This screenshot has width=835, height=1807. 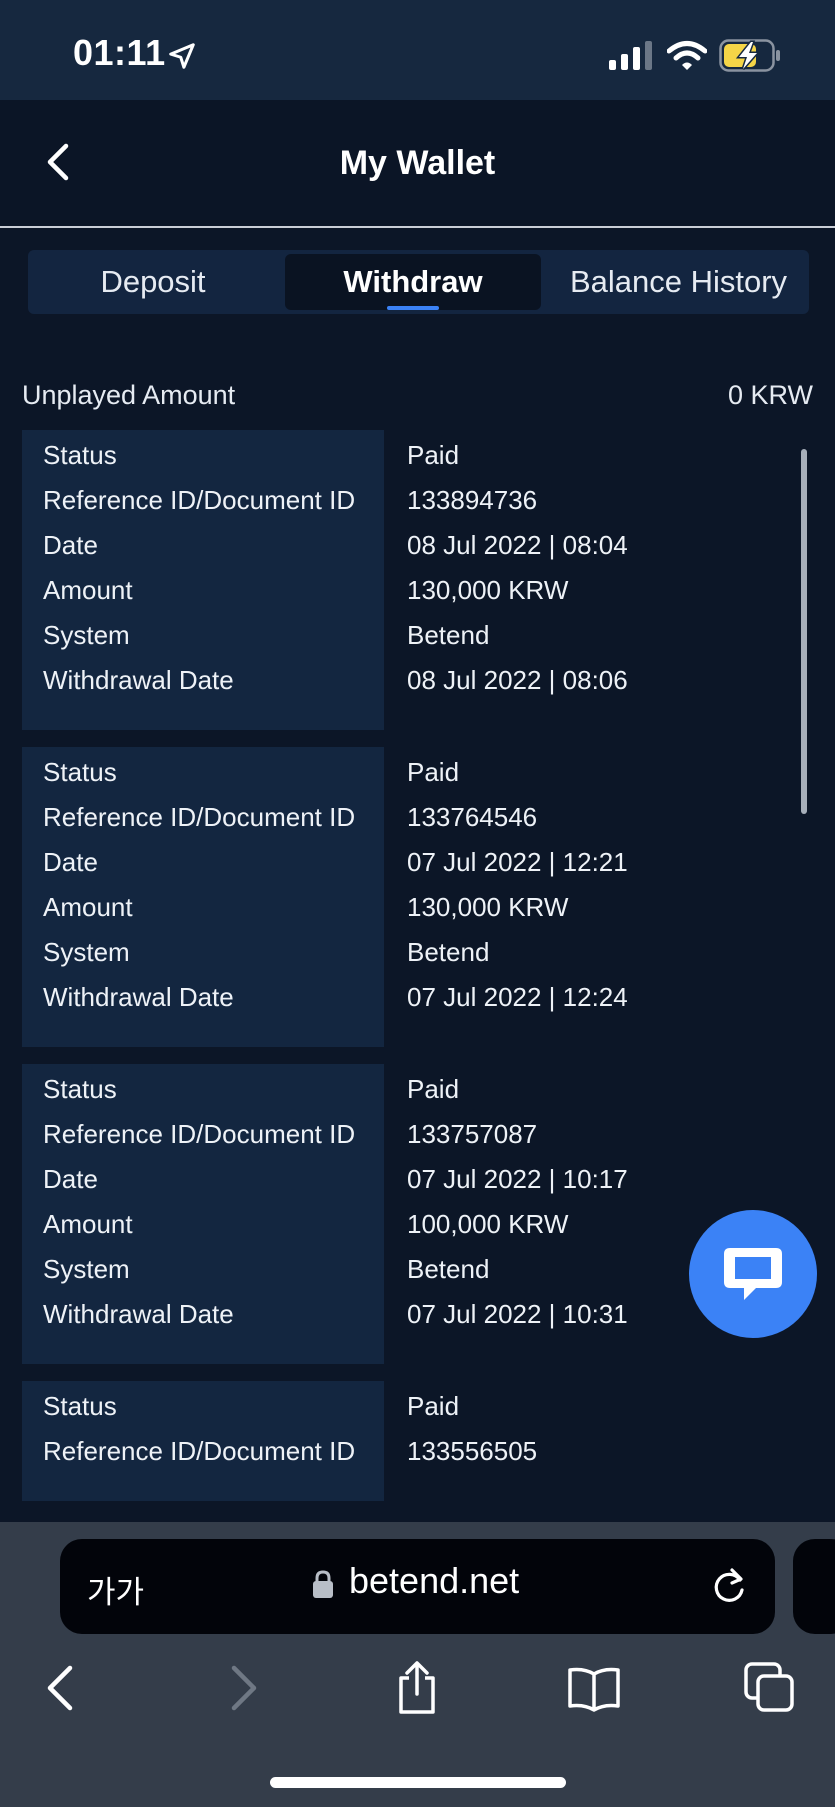 I want to click on home-indicator, so click(x=418, y=1782).